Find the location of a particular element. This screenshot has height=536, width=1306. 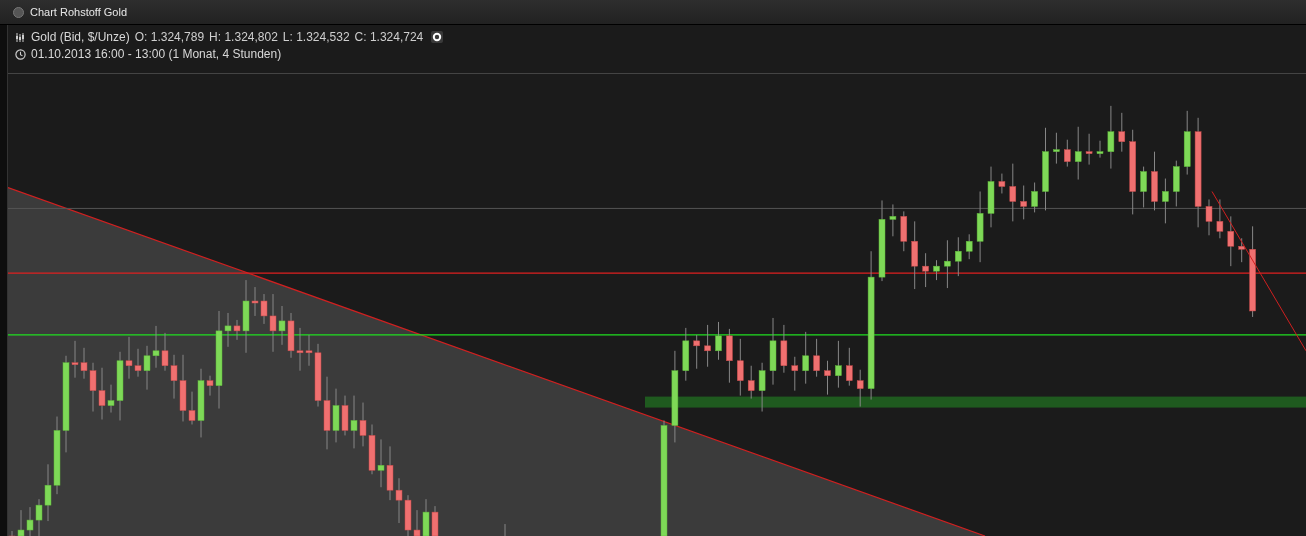

settings-icon is located at coordinates (437, 37).